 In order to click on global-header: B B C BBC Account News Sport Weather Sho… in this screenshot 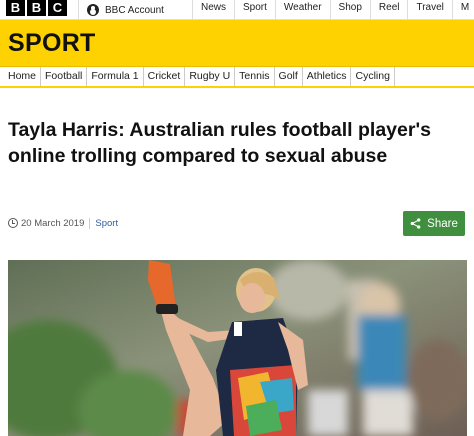, I will do `click(237, 10)`.